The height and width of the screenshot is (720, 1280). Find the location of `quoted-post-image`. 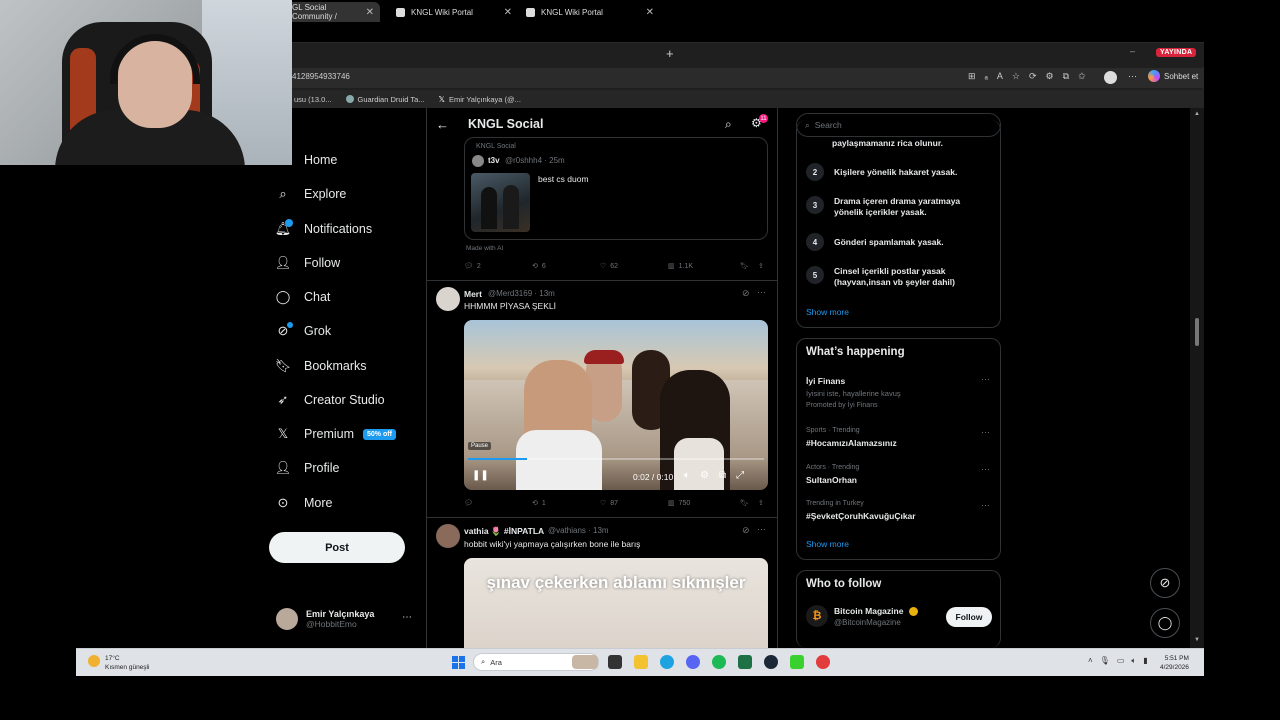

quoted-post-image is located at coordinates (500, 202).